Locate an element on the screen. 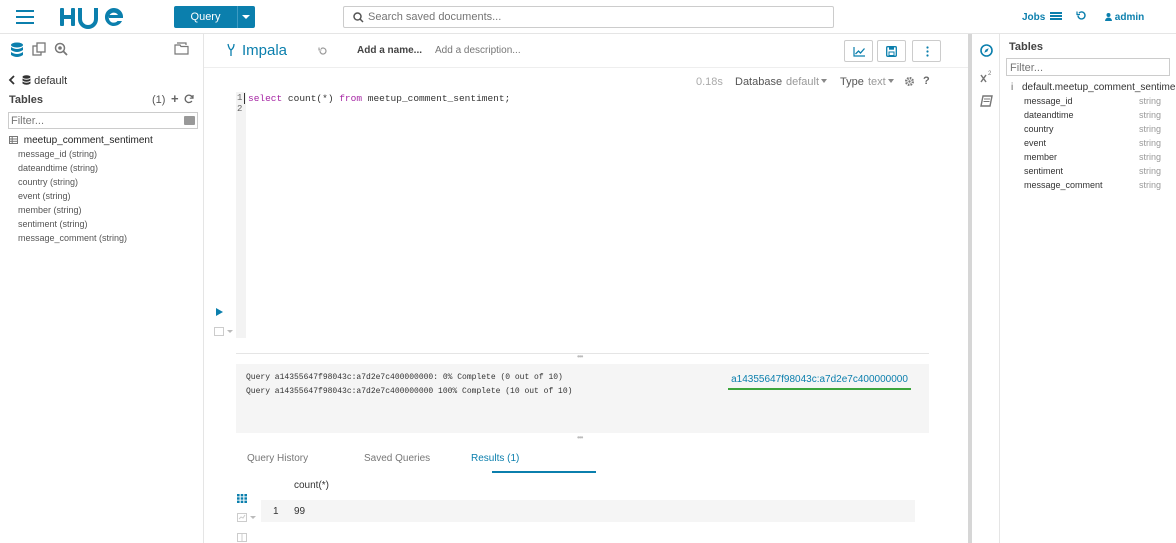 The height and width of the screenshot is (543, 1176). vertical-ellipsis-icon is located at coordinates (927, 51).